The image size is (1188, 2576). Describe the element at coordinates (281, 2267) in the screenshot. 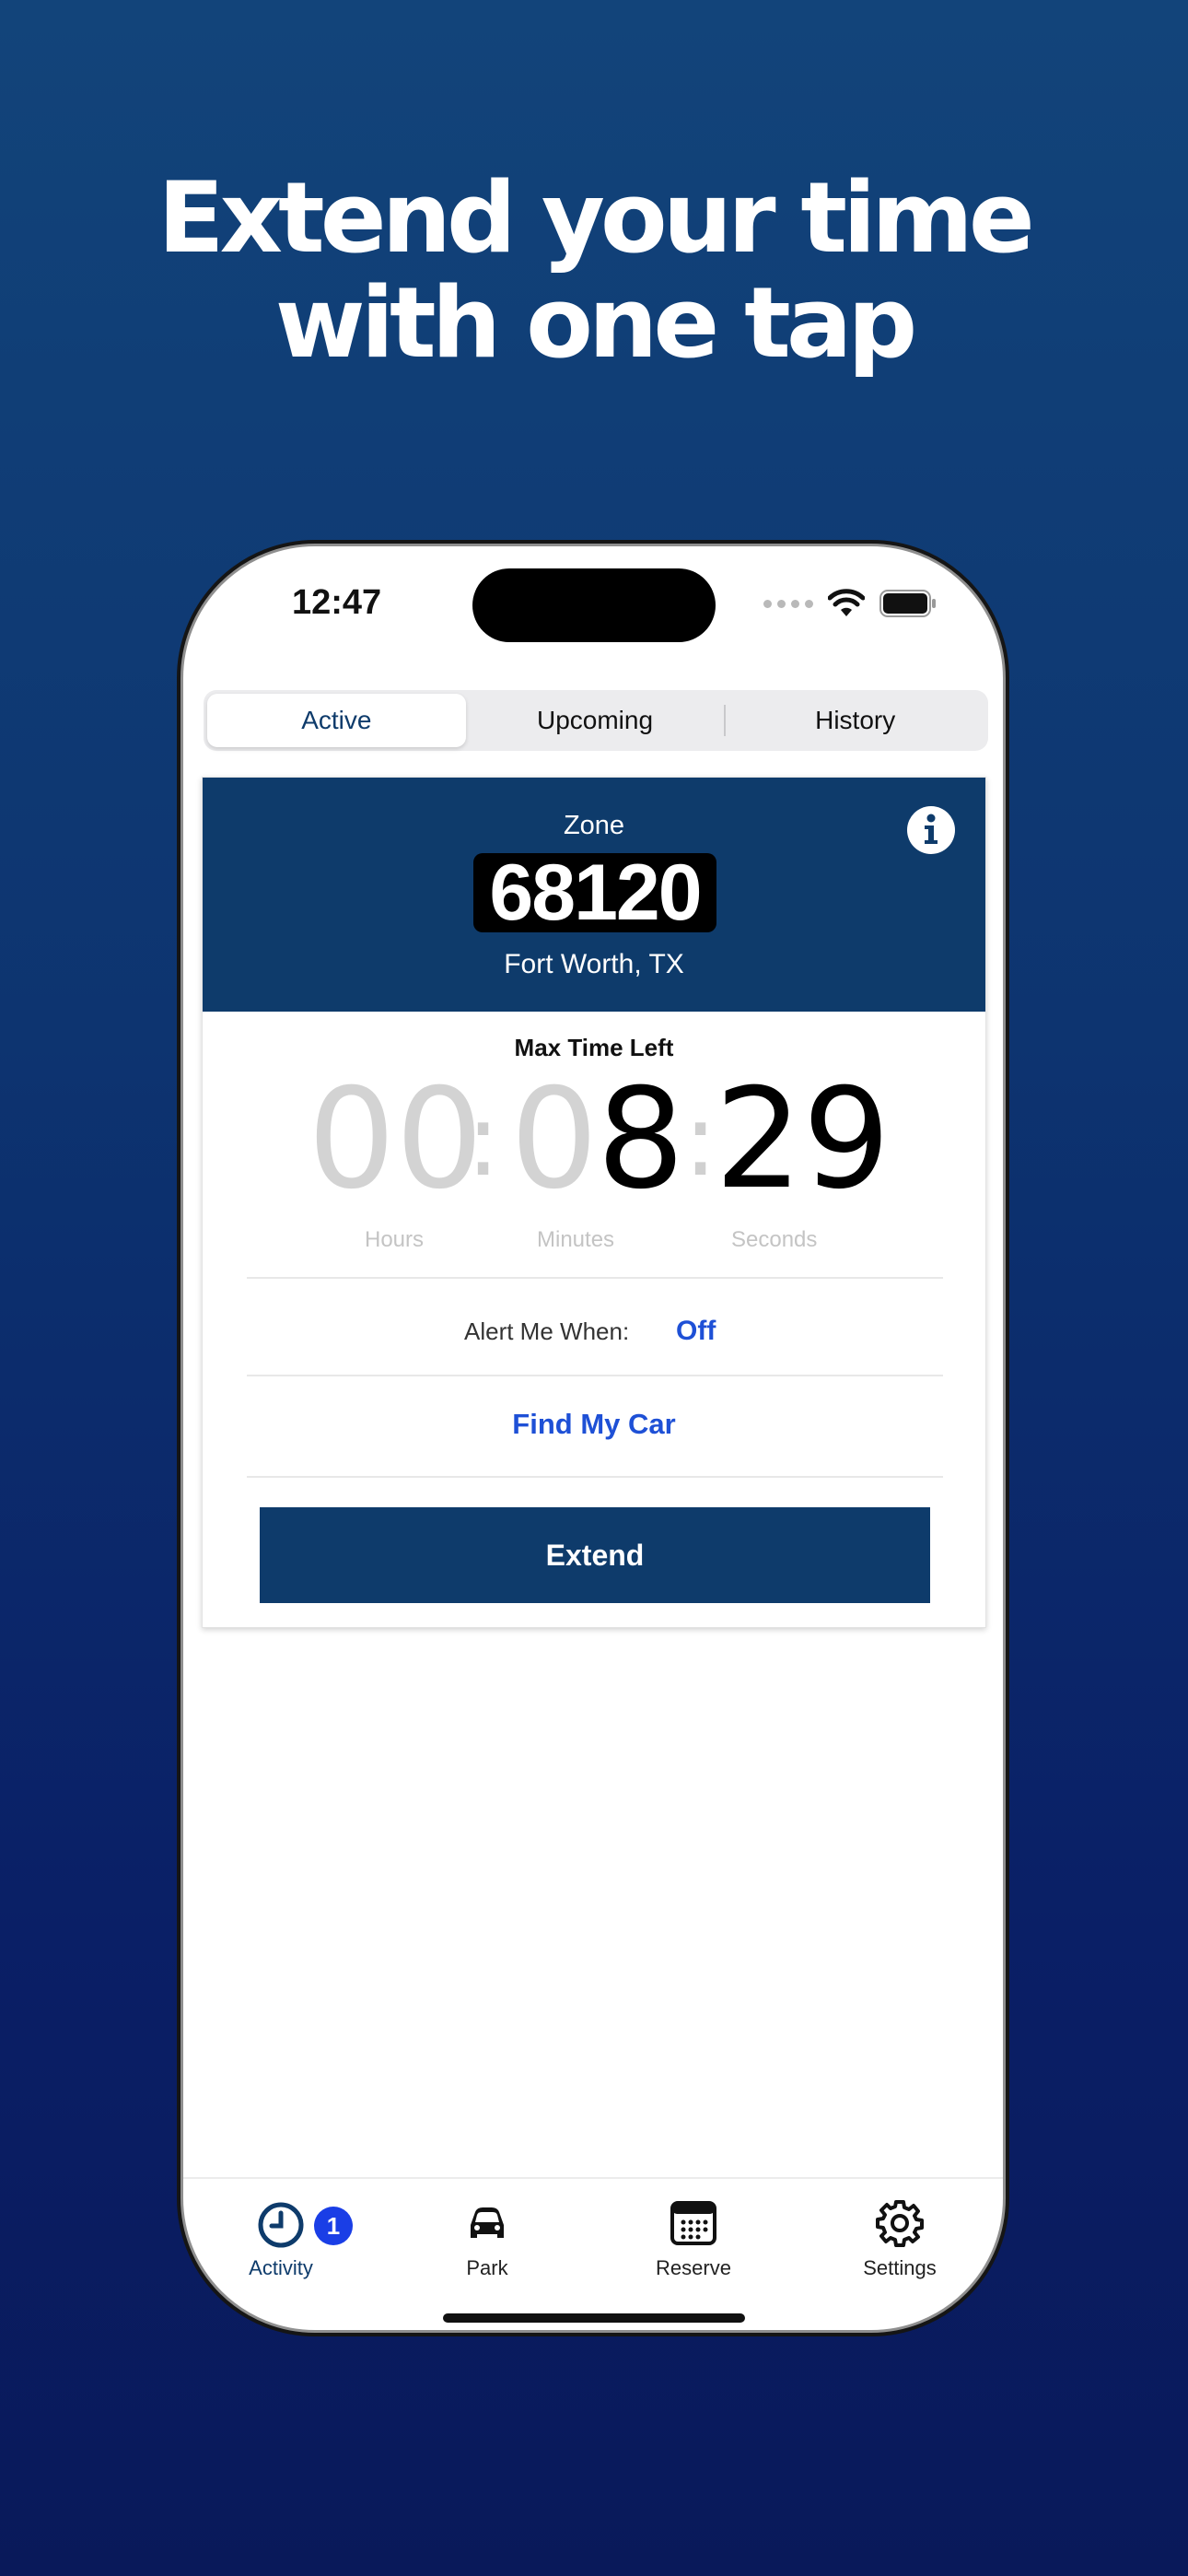

I see `tab-activity-label: Activity` at that location.